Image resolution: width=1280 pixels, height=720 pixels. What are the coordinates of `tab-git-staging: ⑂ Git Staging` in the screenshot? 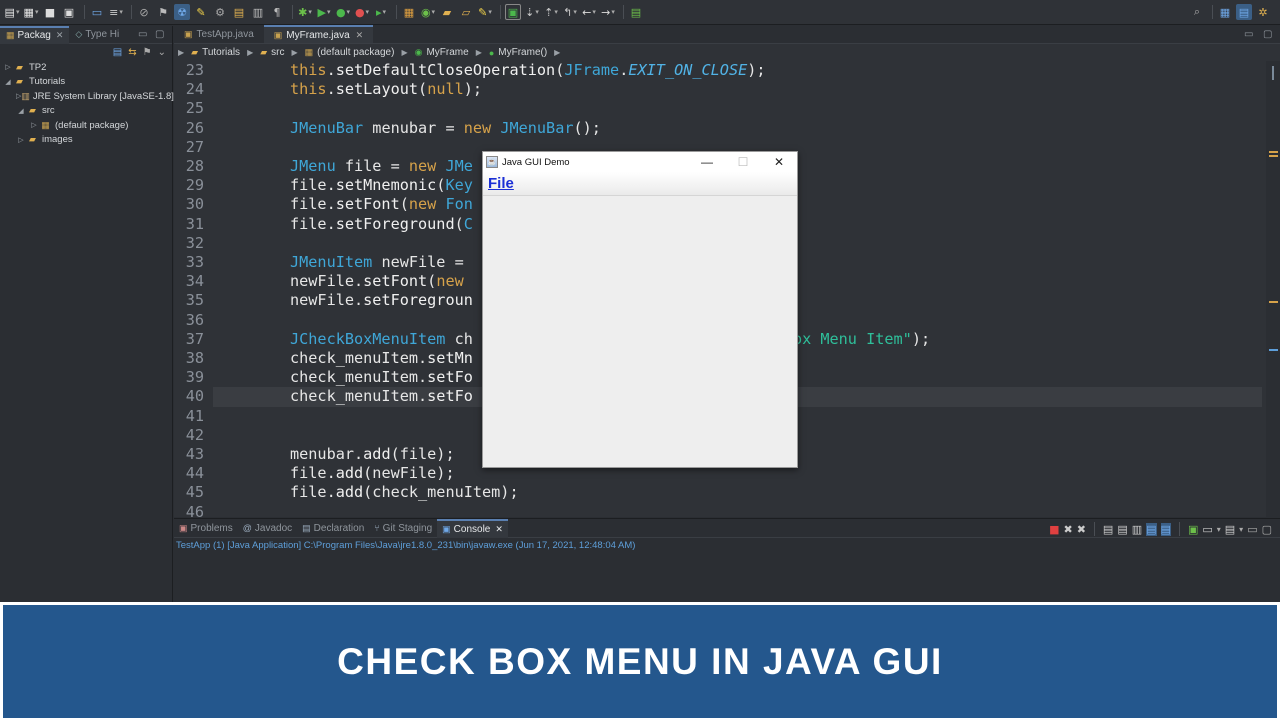 It's located at (403, 528).